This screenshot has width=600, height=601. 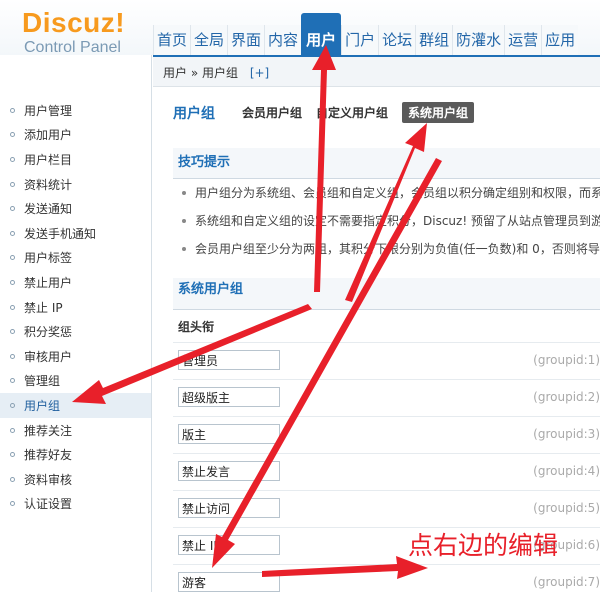 What do you see at coordinates (48, 110) in the screenshot?
I see `sidebar-item-label: 用户管理` at bounding box center [48, 110].